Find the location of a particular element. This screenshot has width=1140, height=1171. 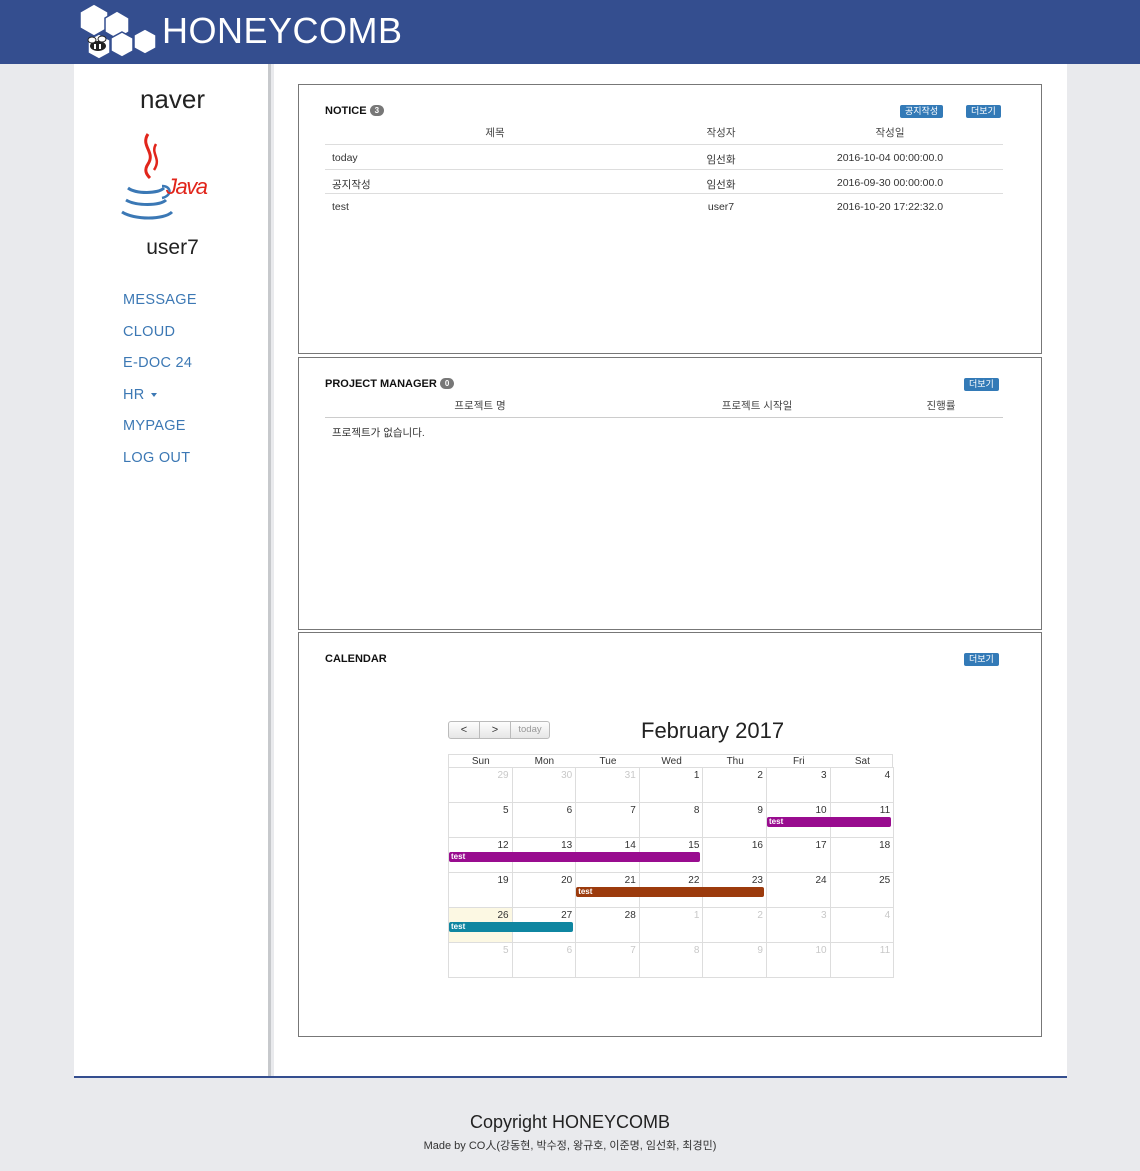

caret-down-icon is located at coordinates (153, 394).